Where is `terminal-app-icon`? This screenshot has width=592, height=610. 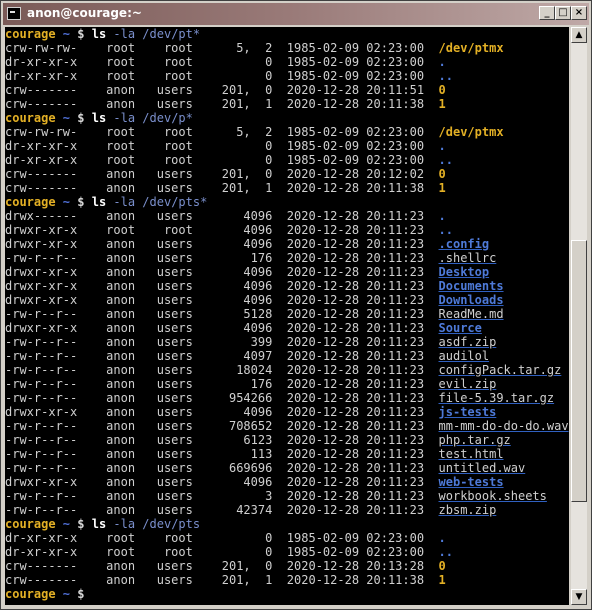
terminal-app-icon is located at coordinates (14, 13).